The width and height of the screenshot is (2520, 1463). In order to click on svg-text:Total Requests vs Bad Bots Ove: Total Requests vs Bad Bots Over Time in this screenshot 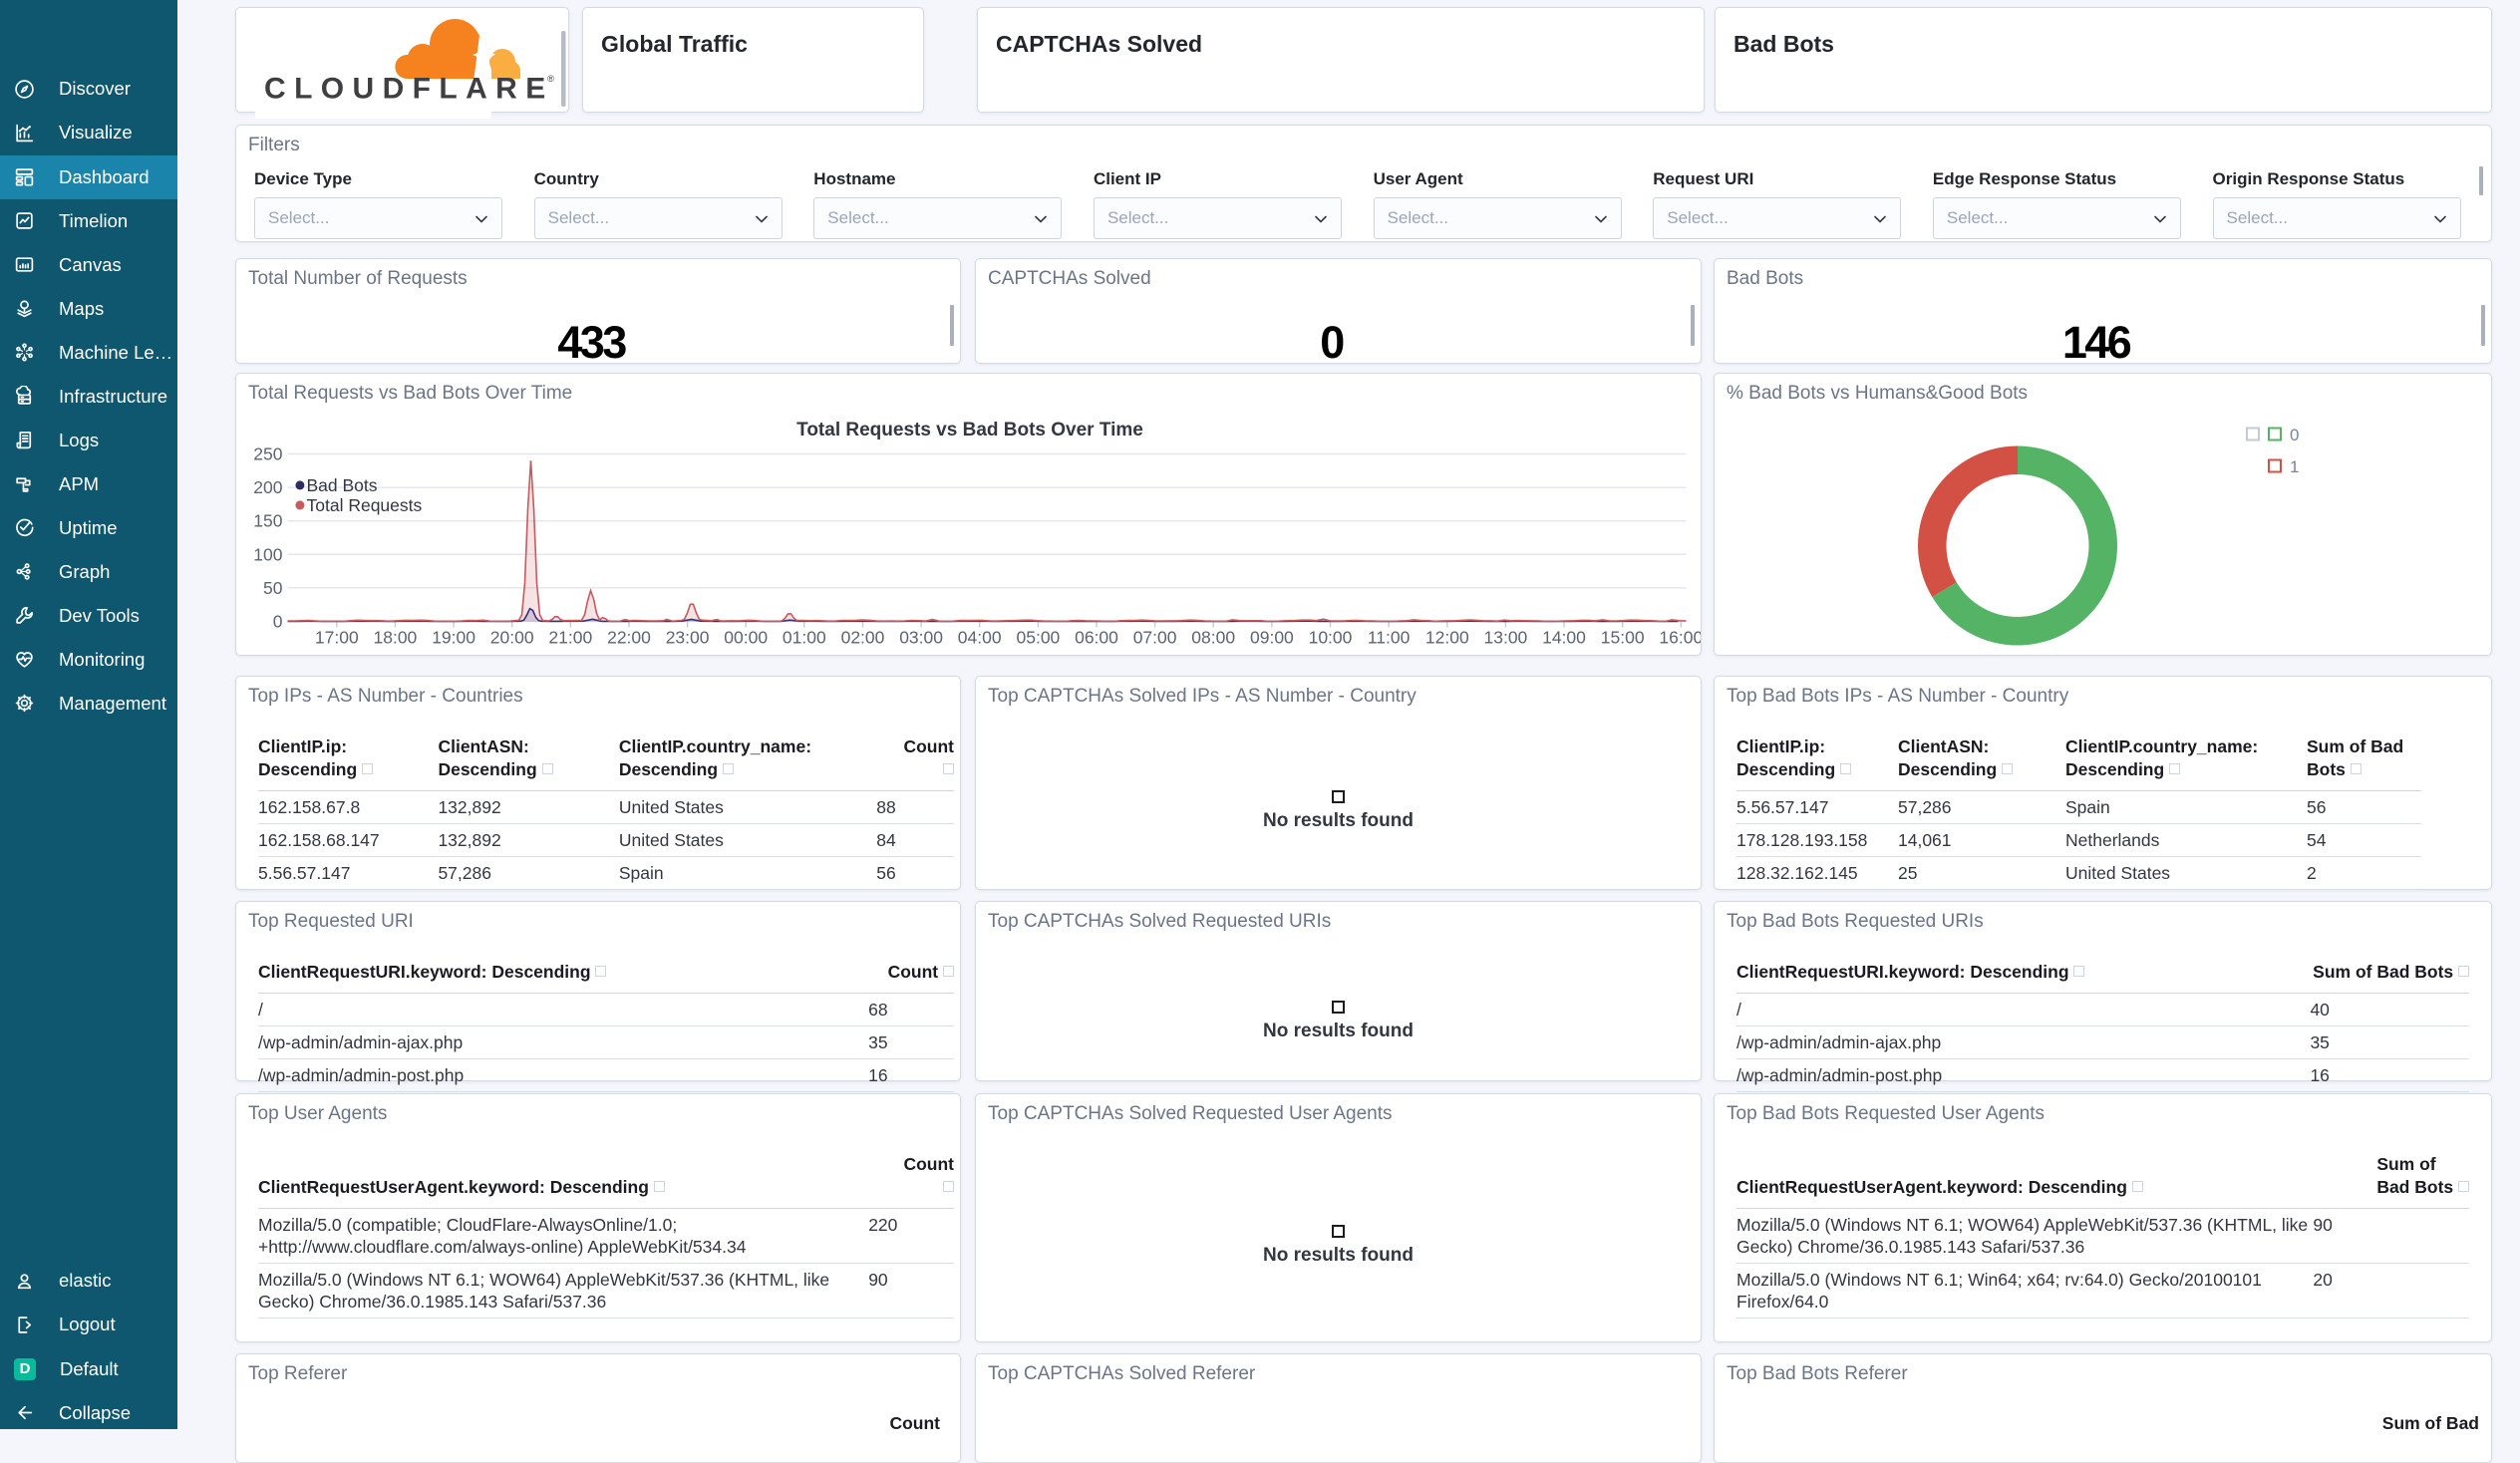, I will do `click(969, 430)`.